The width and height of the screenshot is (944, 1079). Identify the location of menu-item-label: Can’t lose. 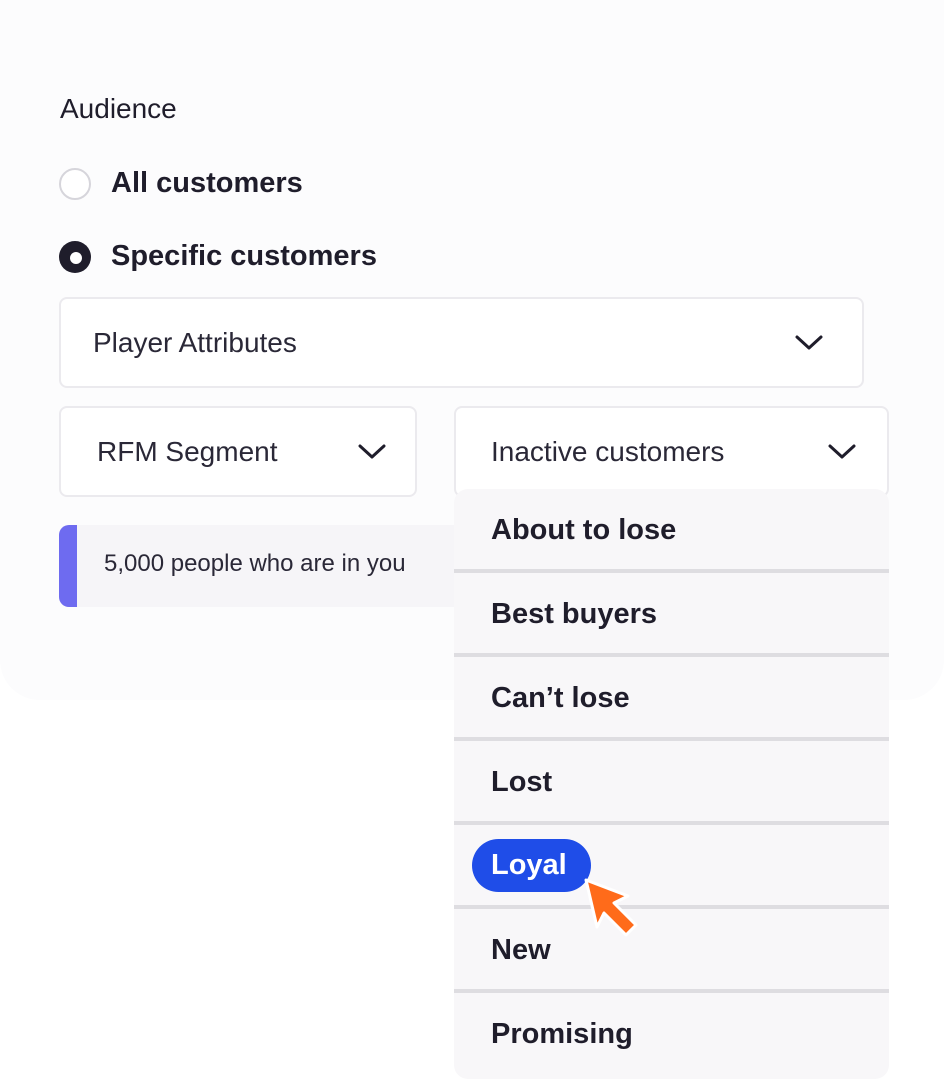
(560, 698).